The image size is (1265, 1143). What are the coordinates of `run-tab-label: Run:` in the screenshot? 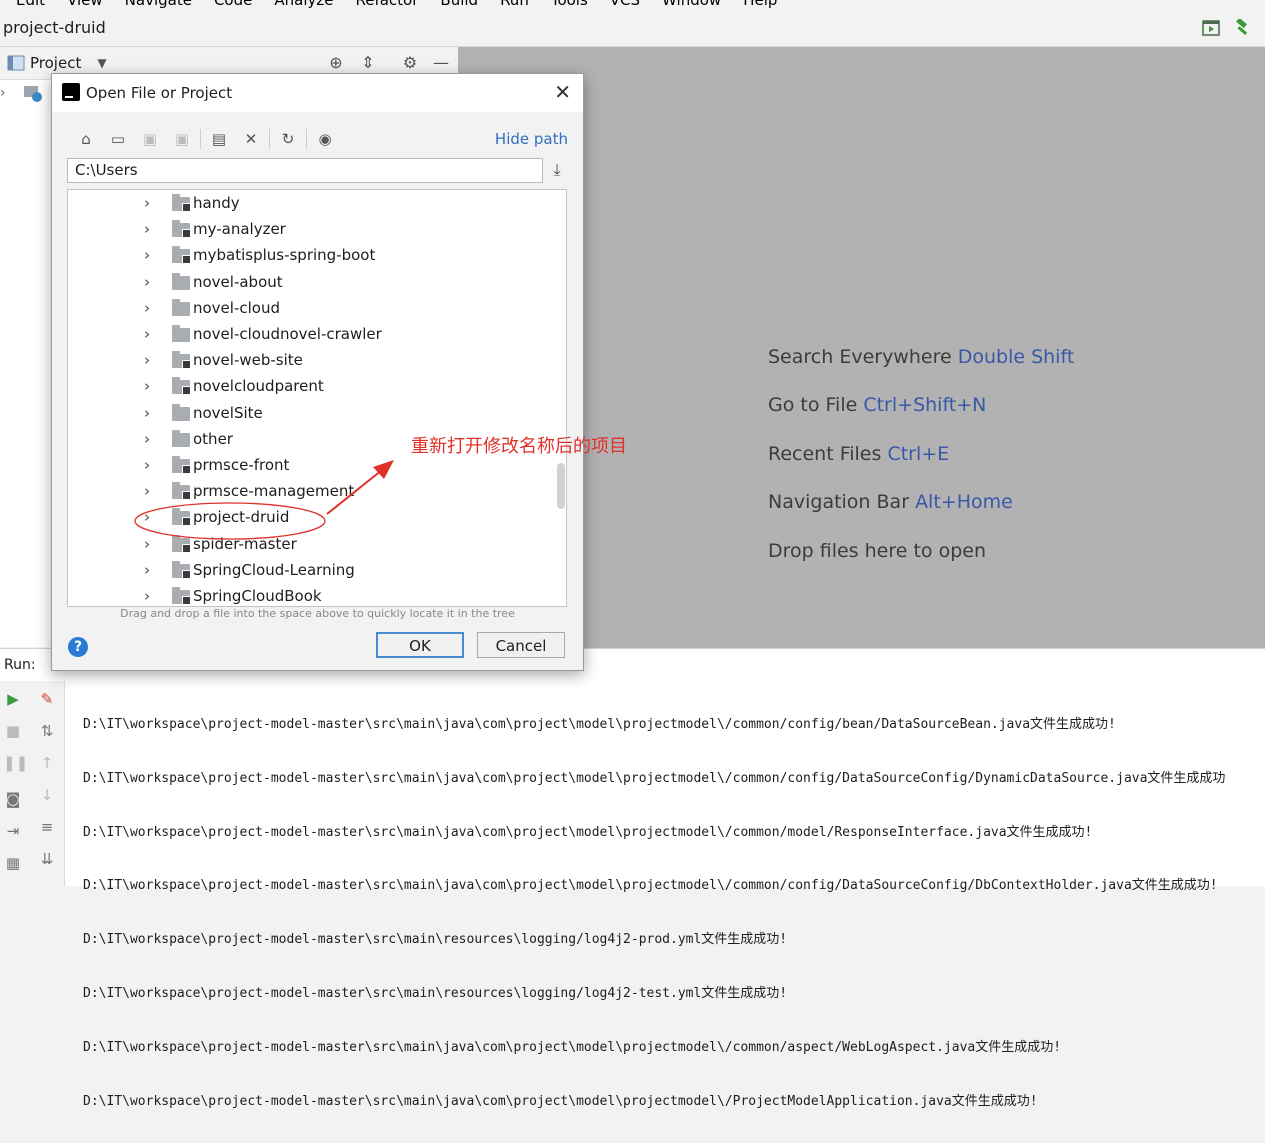 It's located at (20, 665).